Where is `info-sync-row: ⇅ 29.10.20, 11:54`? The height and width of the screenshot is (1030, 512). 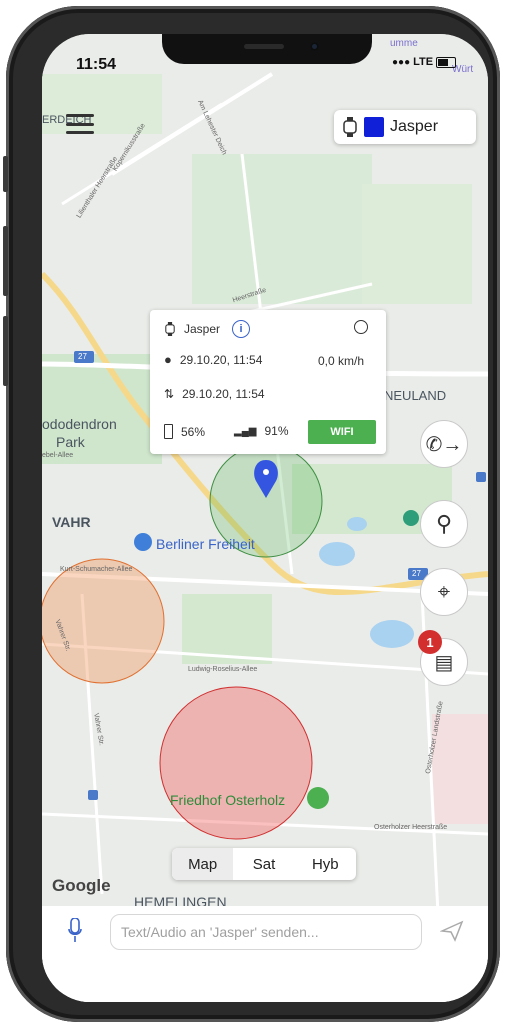 info-sync-row: ⇅ 29.10.20, 11:54 is located at coordinates (214, 394).